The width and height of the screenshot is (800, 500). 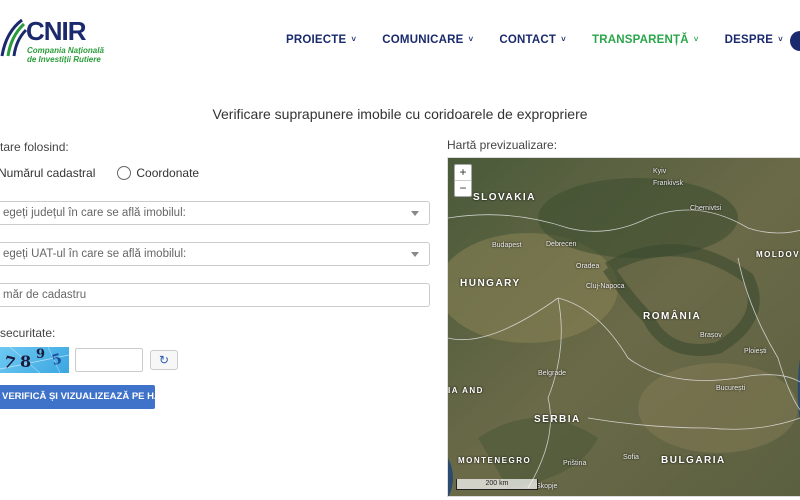 What do you see at coordinates (778, 254) in the screenshot?
I see `map-country-label: MOLDOV` at bounding box center [778, 254].